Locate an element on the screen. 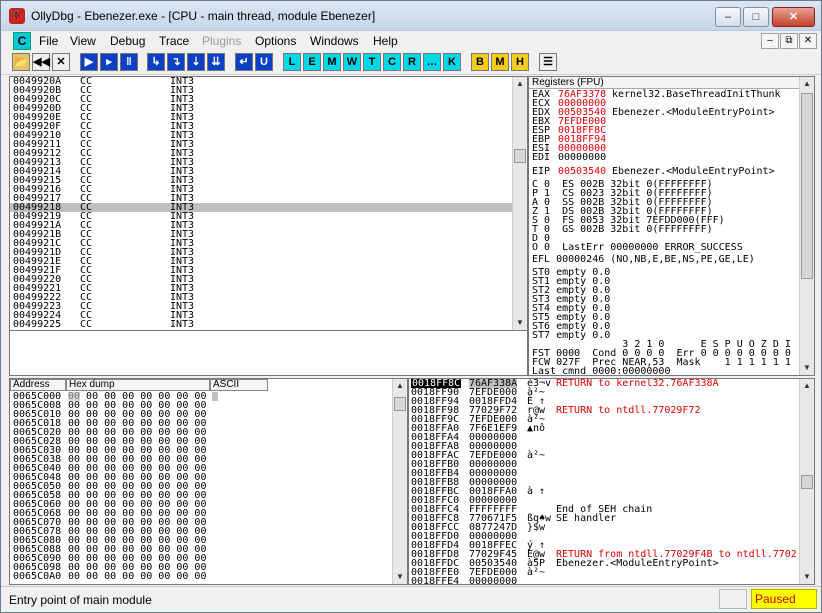 The height and width of the screenshot is (613, 822). status-bar: Entry point of main module Paused is located at coordinates (411, 599).